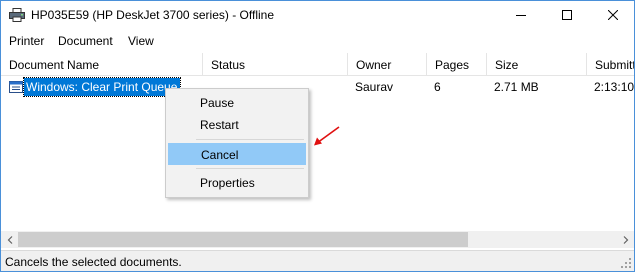 The height and width of the screenshot is (272, 635). I want to click on menu-item-cancel: Cancel, so click(237, 154).